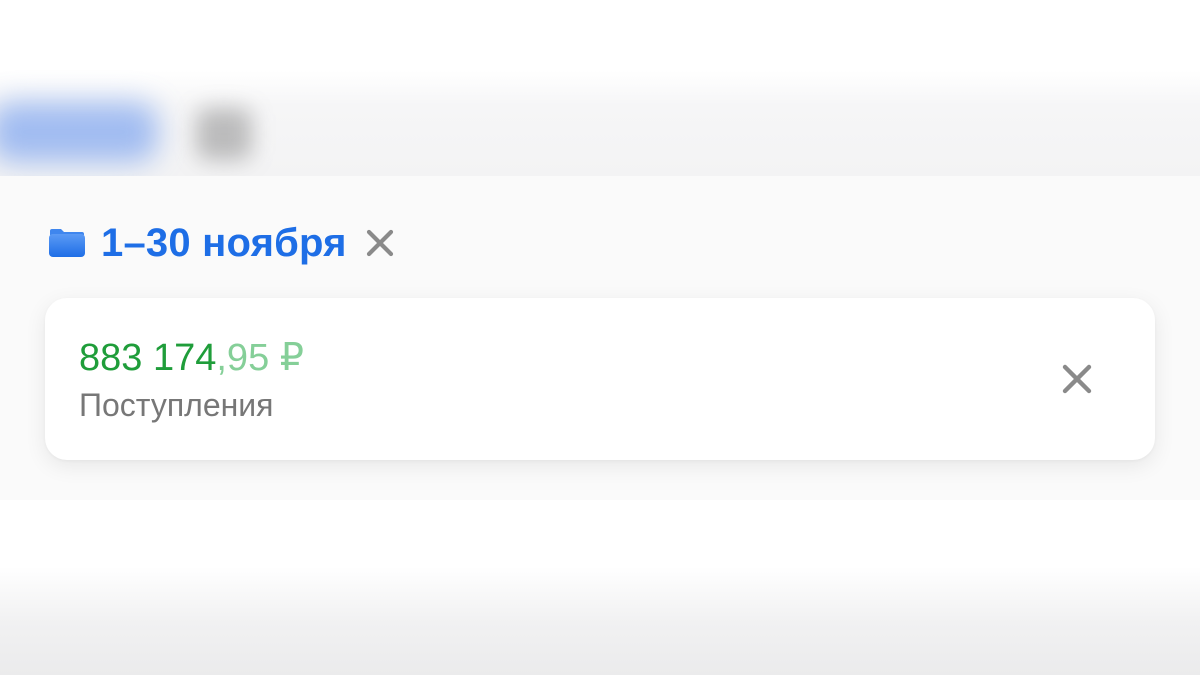  Describe the element at coordinates (79, 132) in the screenshot. I see `blurred-title` at that location.